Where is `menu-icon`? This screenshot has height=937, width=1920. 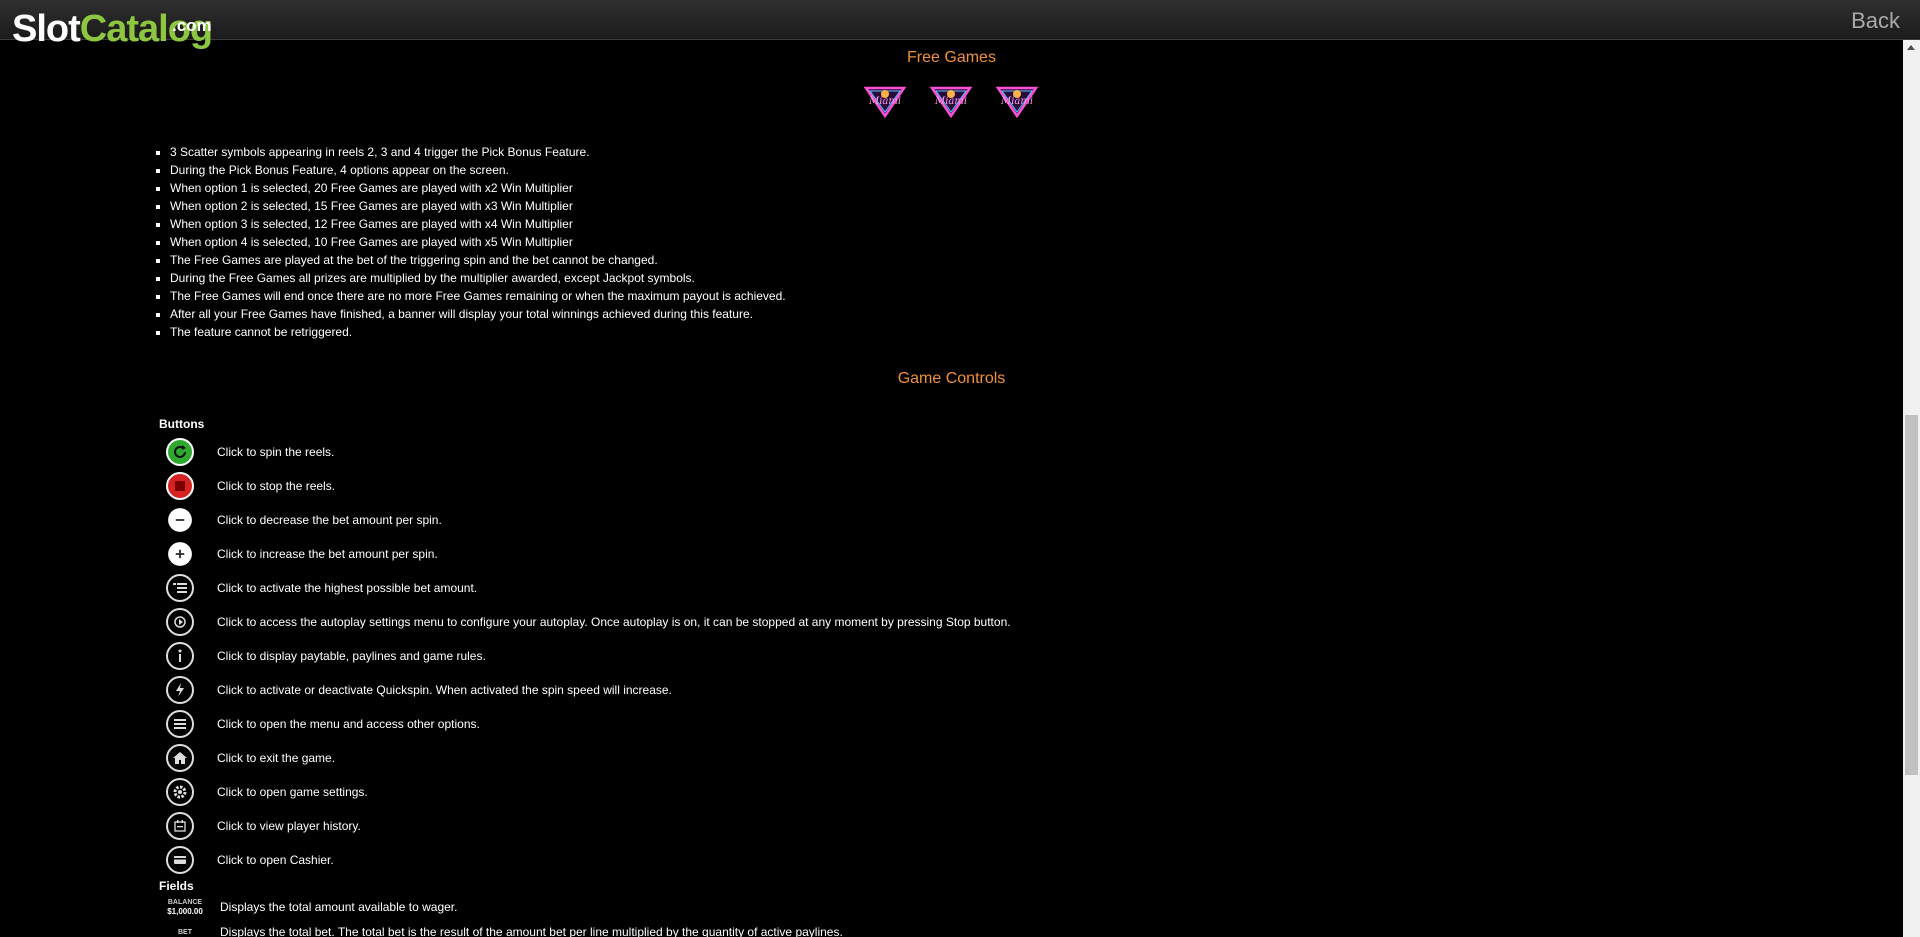
menu-icon is located at coordinates (180, 724).